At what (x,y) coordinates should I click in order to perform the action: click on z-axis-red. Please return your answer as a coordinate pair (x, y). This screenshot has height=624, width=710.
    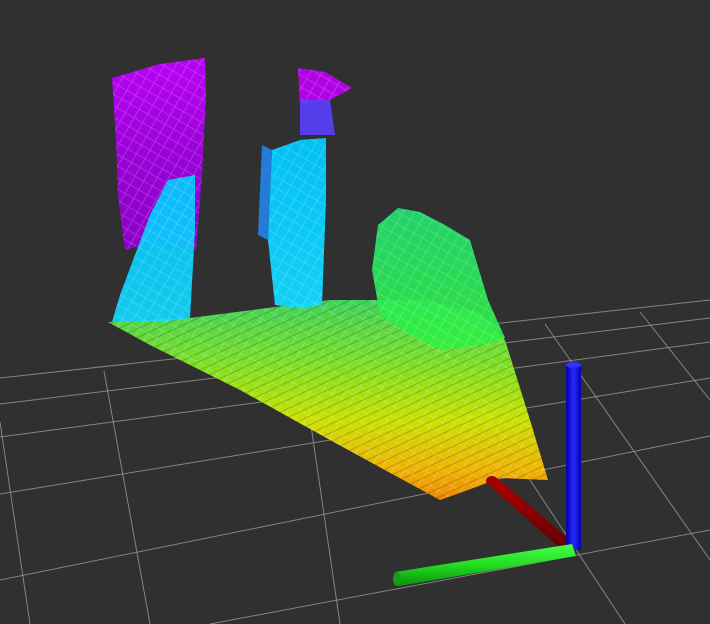
    Looking at the image, I should click on (529, 514).